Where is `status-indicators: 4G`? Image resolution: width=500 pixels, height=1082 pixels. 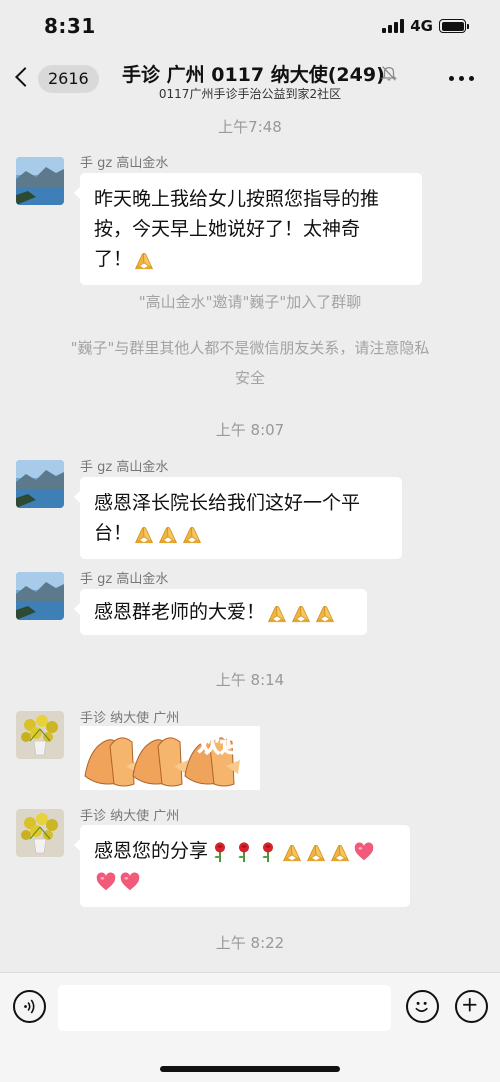 status-indicators: 4G is located at coordinates (425, 26).